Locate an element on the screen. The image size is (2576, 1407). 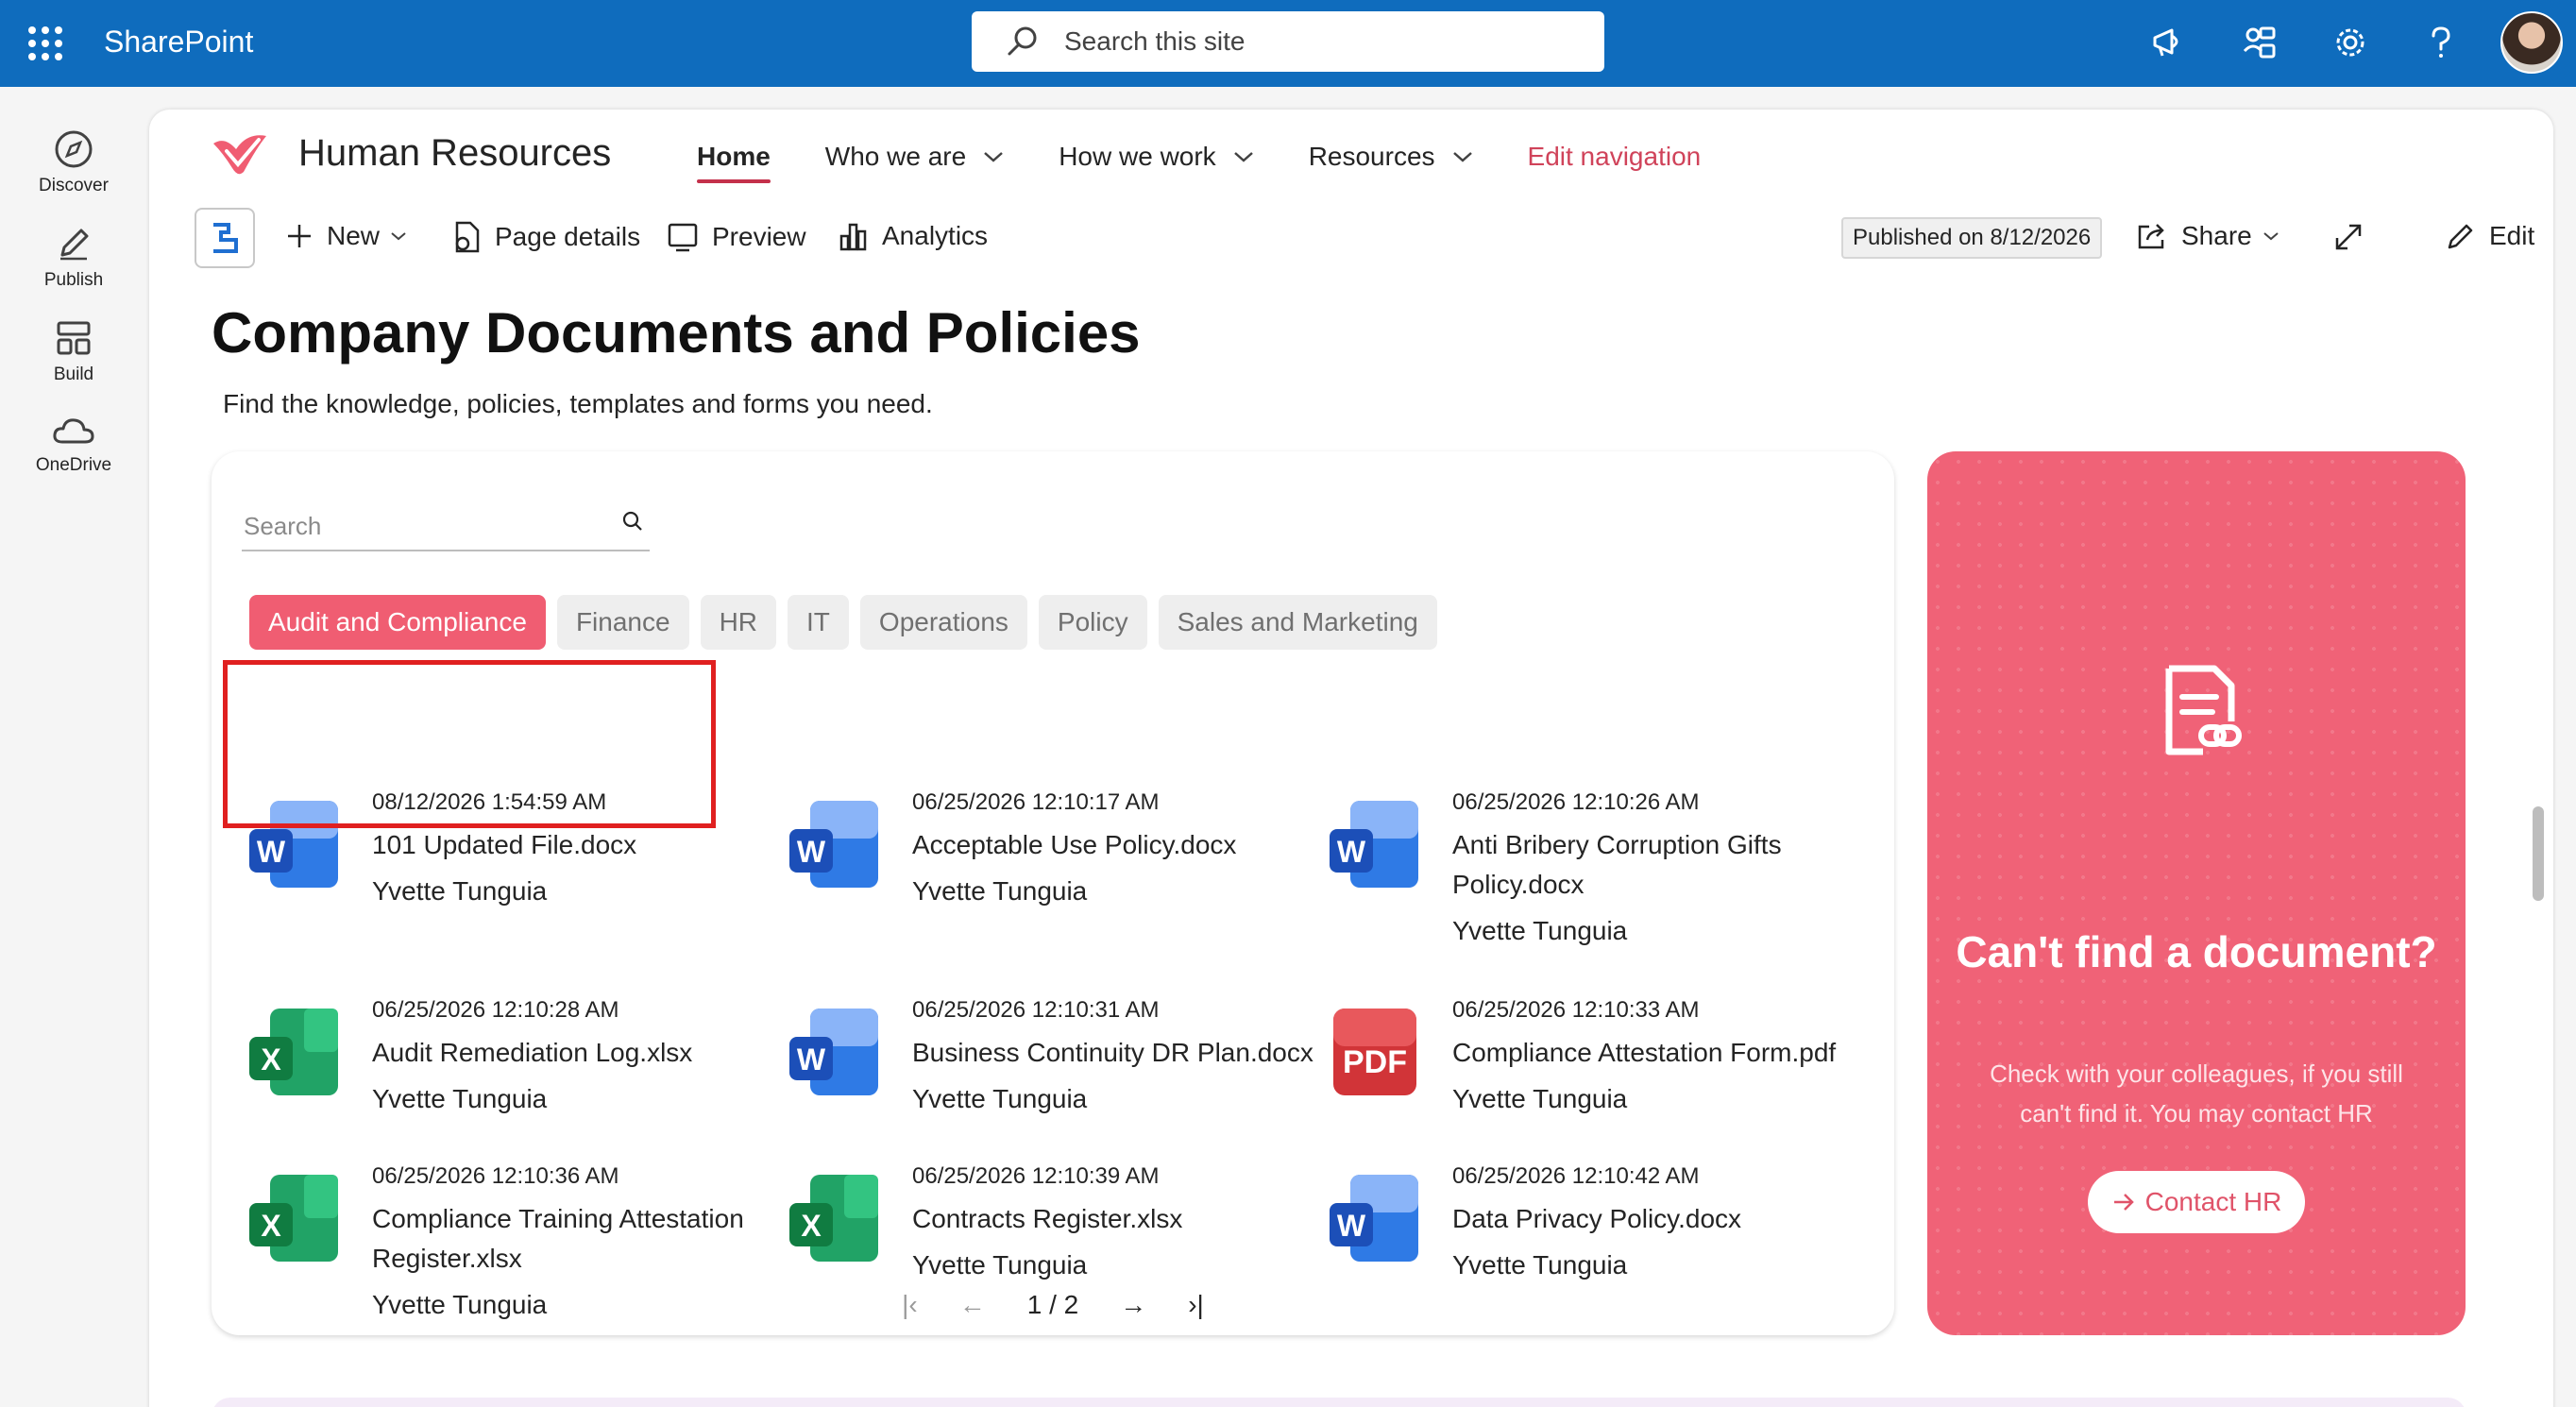
share-button: Share is located at coordinates (2215, 236).